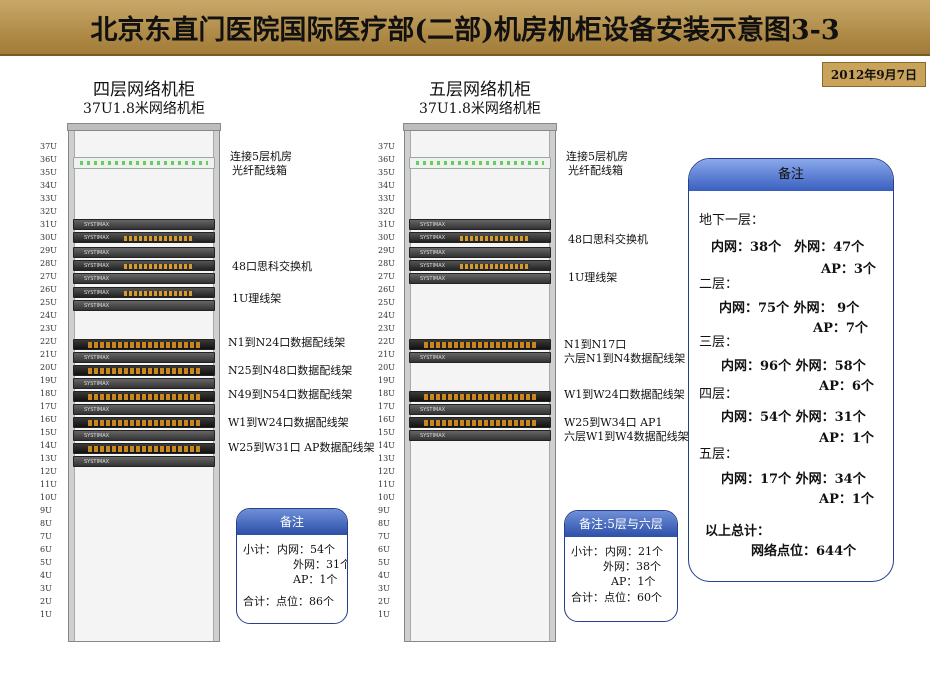 The image size is (930, 692). Describe the element at coordinates (48, 250) in the screenshot. I see `u-label: 29U` at that location.